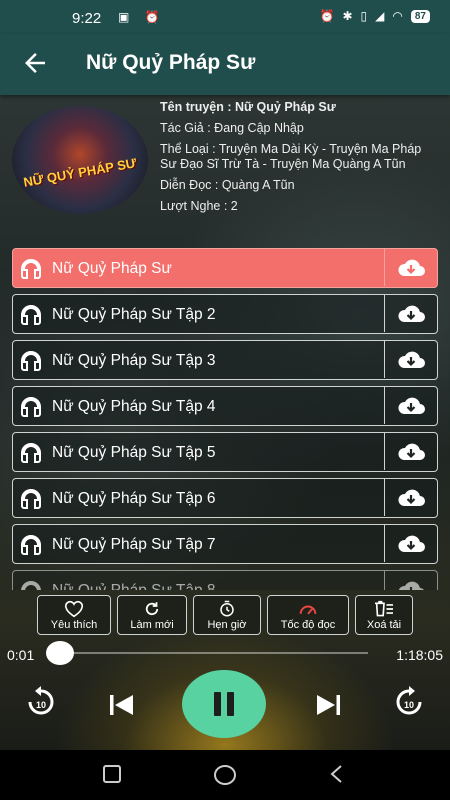  I want to click on forward-icon: 10, so click(409, 700).